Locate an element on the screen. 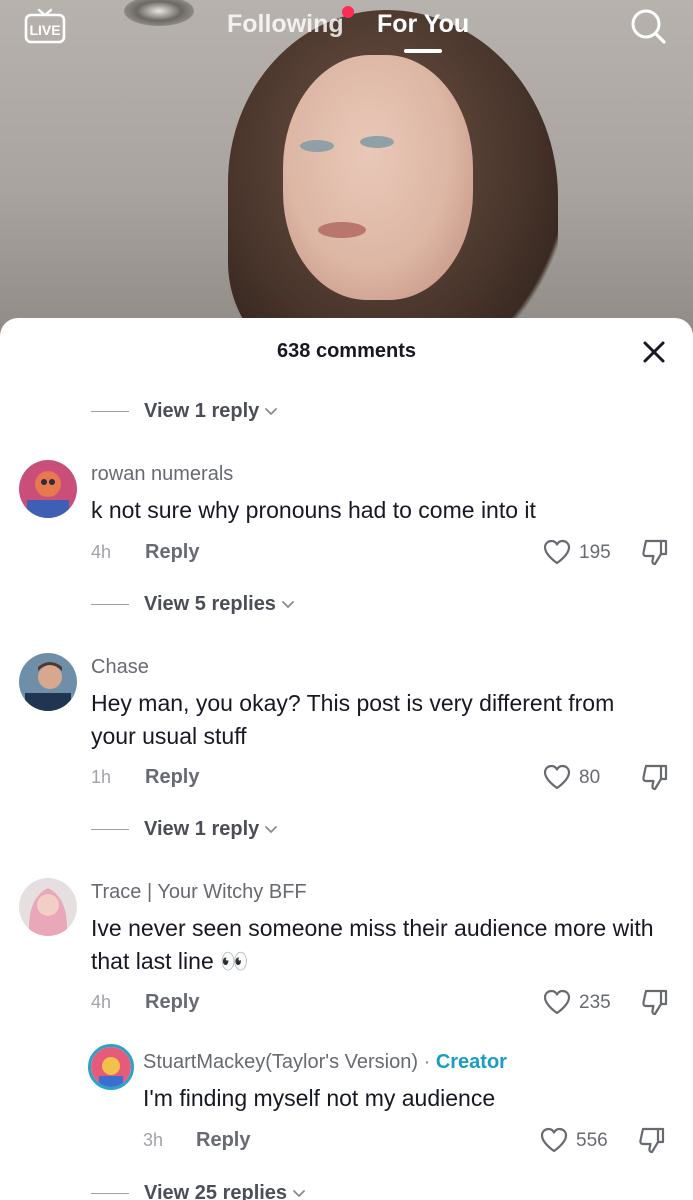 The height and width of the screenshot is (1200, 693). comment-username: rowan numerals is located at coordinates (162, 474).